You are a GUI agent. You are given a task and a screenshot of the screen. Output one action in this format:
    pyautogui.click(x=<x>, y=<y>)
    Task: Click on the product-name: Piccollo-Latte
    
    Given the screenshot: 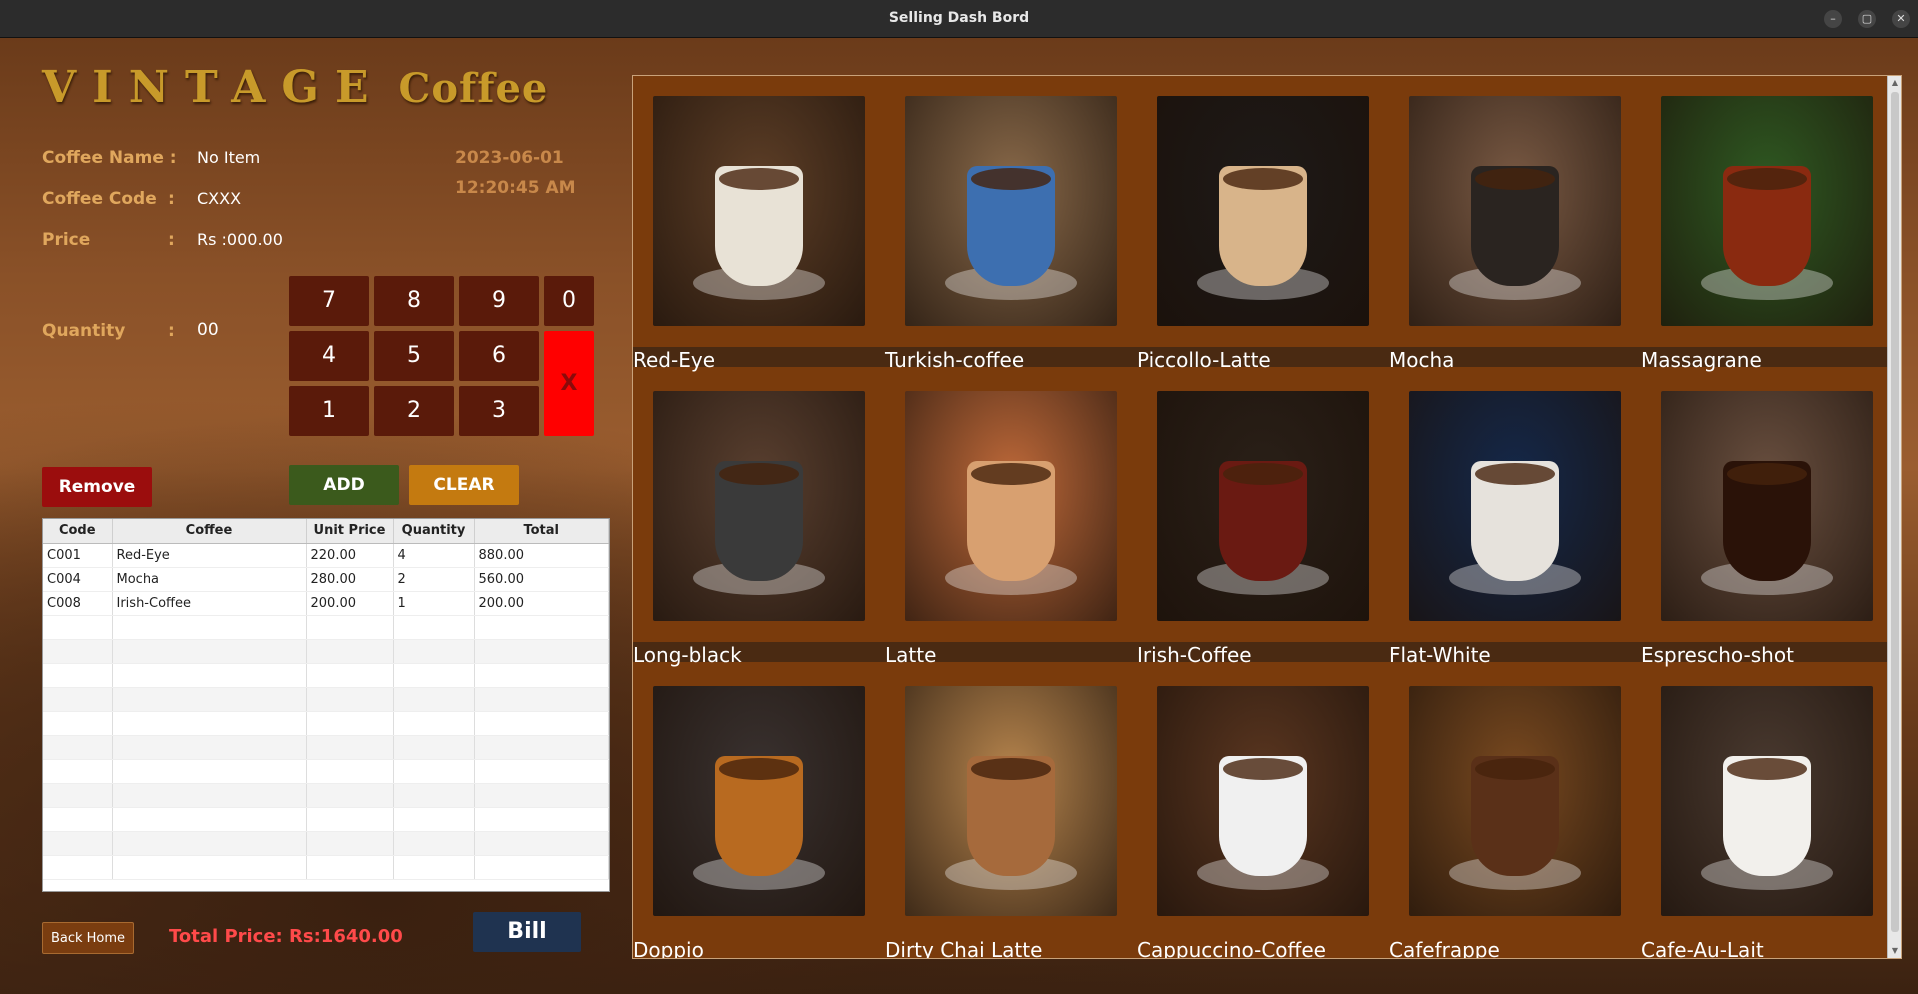 What is the action you would take?
    pyautogui.click(x=1204, y=360)
    